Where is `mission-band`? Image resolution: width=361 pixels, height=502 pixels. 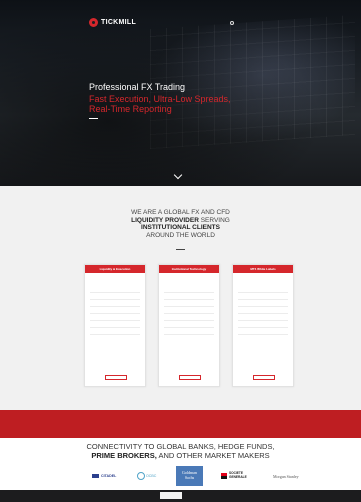
mission-band is located at coordinates (180, 424).